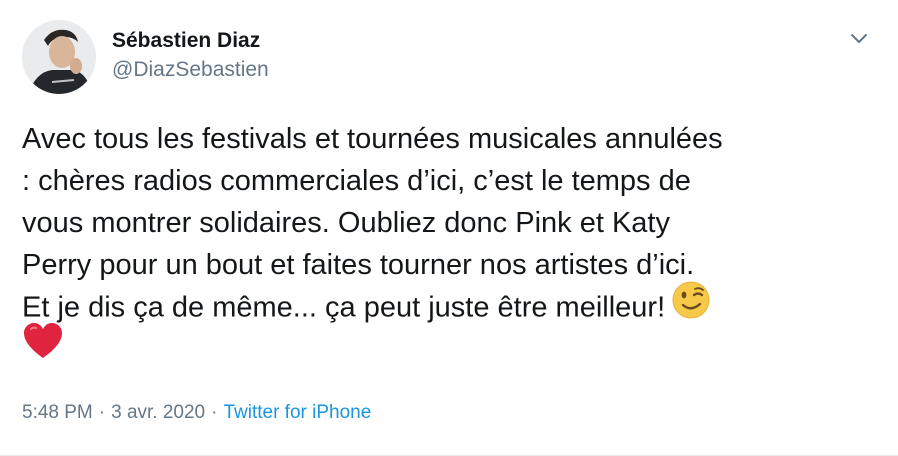 The height and width of the screenshot is (456, 898). I want to click on chevron-down-icon, so click(859, 39).